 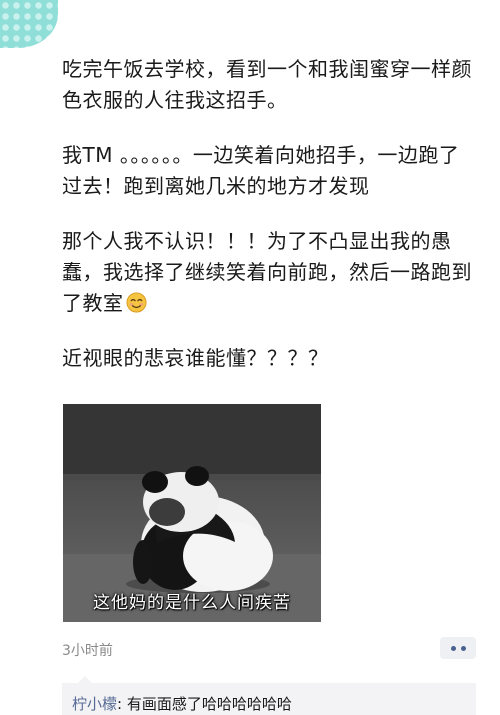 I want to click on comments-section: 柠小檬: 有画面感了哈哈哈哈哈哈, so click(x=269, y=695).